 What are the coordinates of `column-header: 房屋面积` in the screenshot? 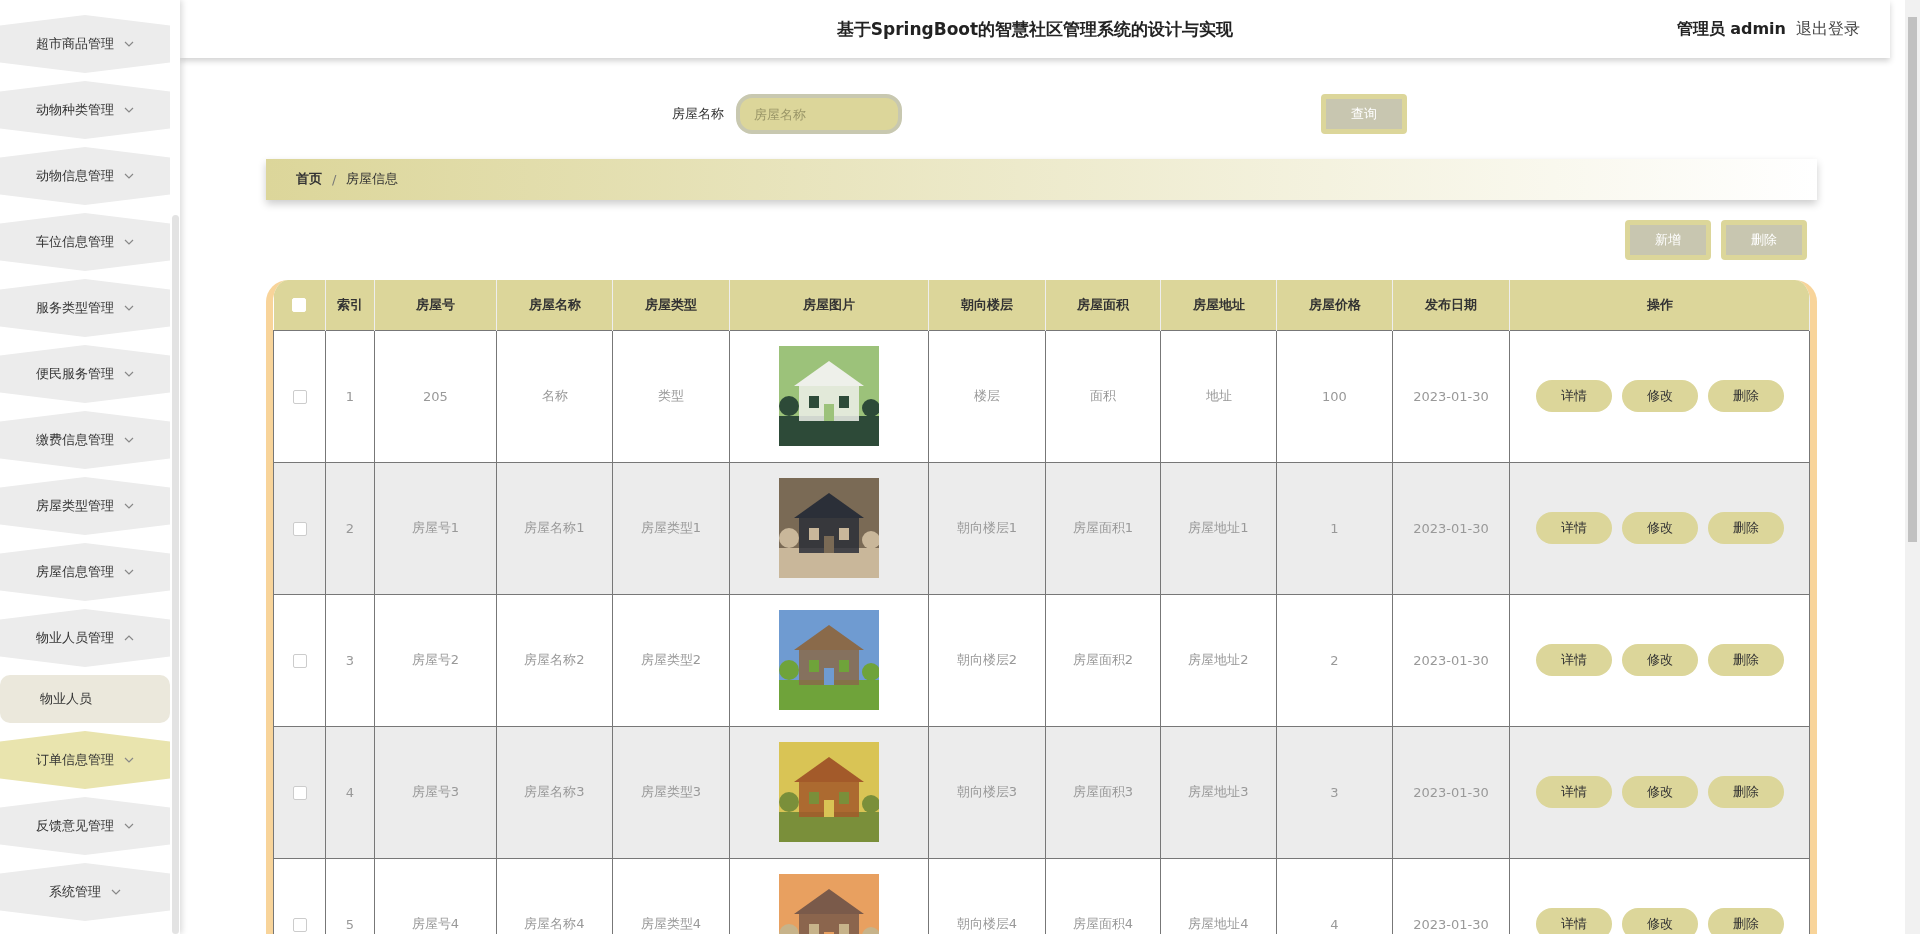 It's located at (1103, 304).